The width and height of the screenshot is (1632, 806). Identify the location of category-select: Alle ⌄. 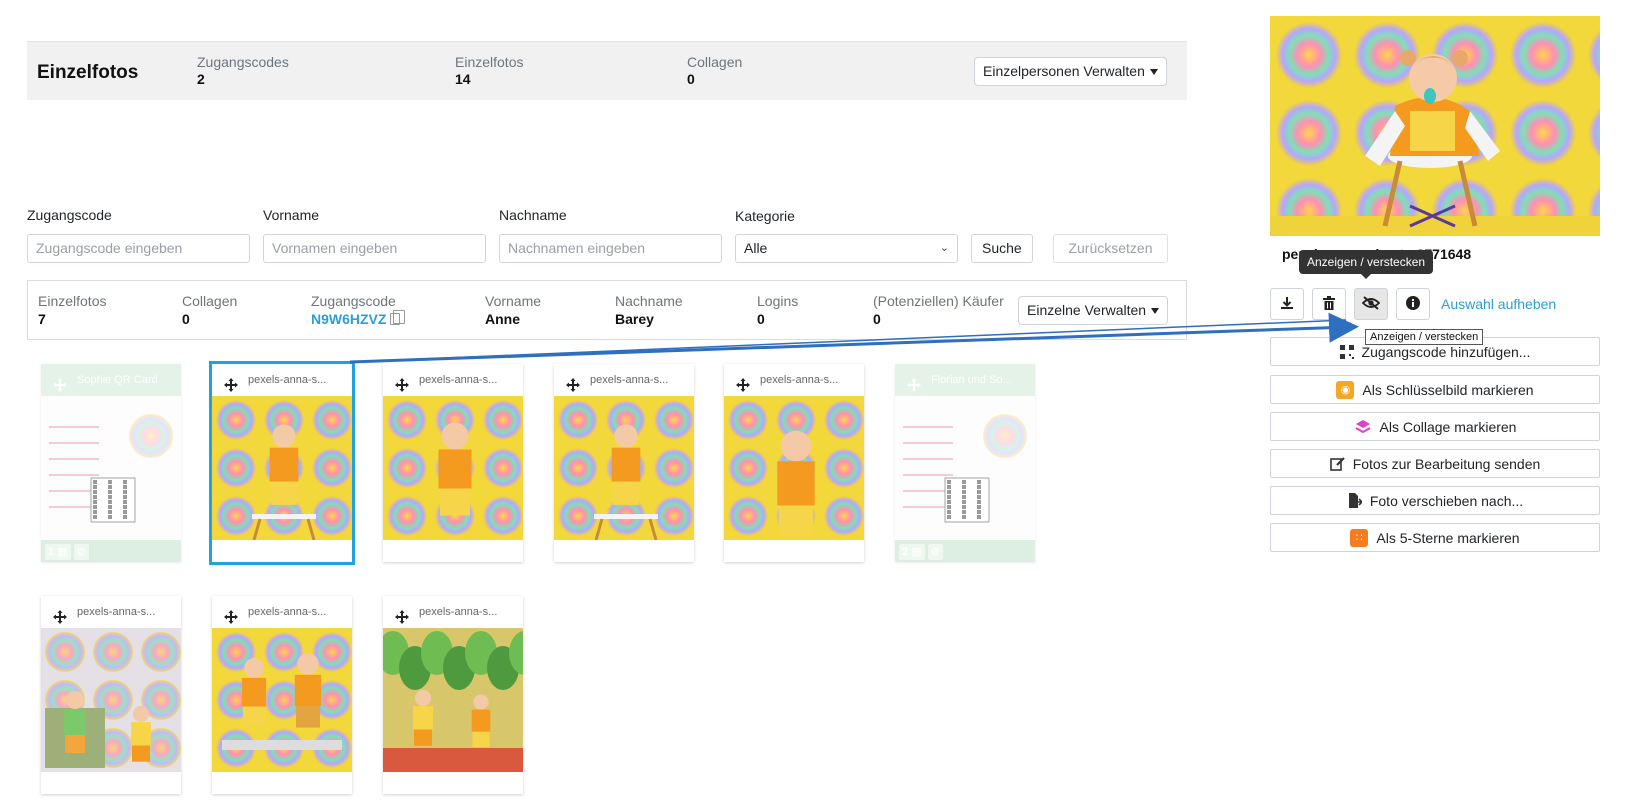
(846, 248).